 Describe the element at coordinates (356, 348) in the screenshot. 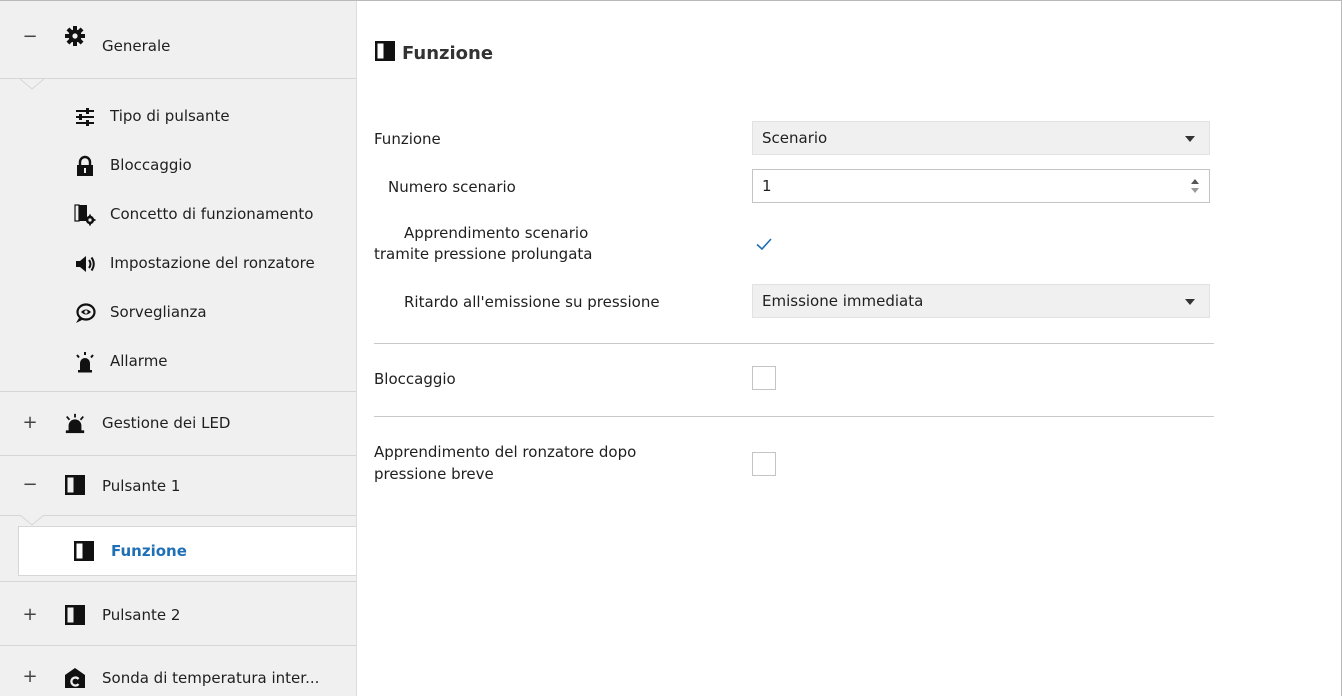

I see `panel-divider` at that location.